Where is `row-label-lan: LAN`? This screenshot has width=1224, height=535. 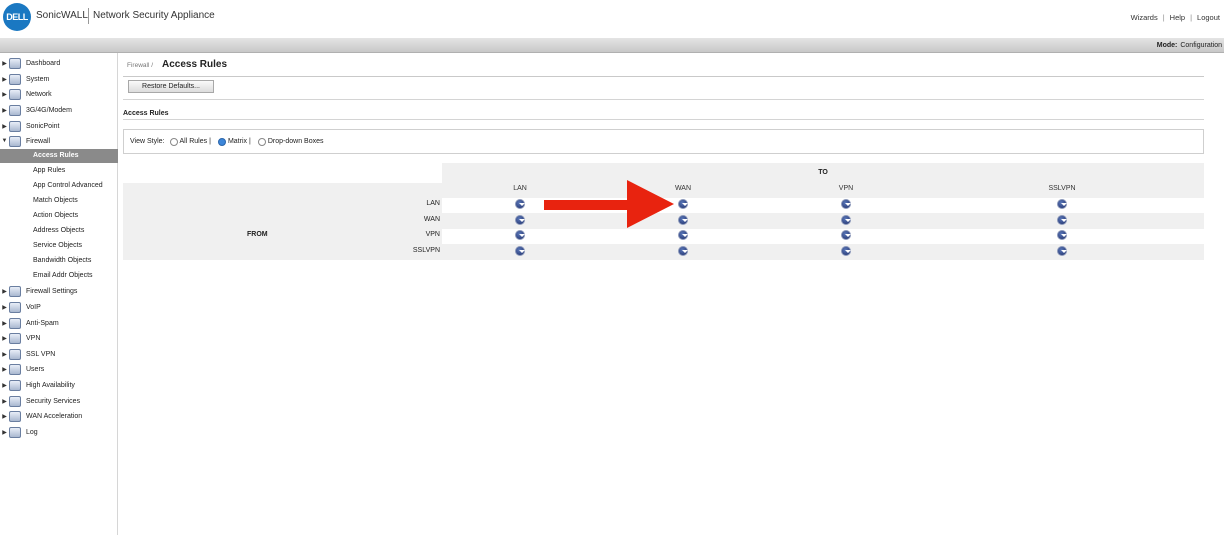
row-label-lan: LAN is located at coordinates (433, 203).